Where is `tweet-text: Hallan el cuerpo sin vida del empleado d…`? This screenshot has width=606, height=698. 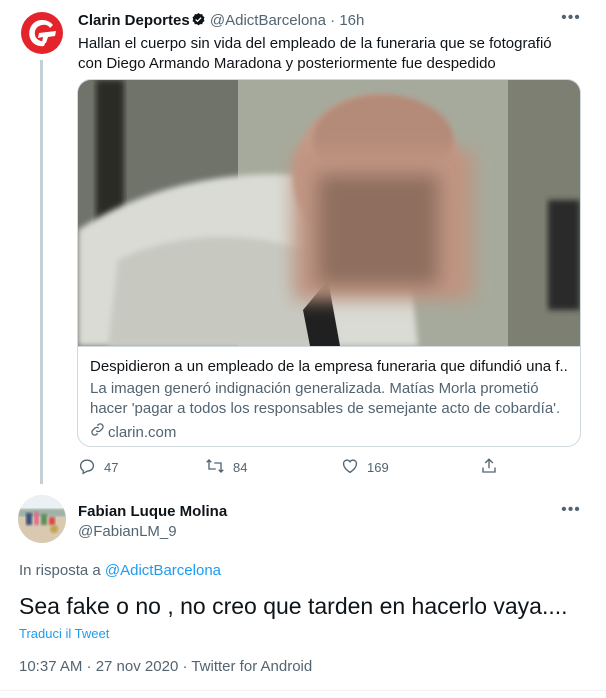 tweet-text: Hallan el cuerpo sin vida del empleado d… is located at coordinates (315, 53).